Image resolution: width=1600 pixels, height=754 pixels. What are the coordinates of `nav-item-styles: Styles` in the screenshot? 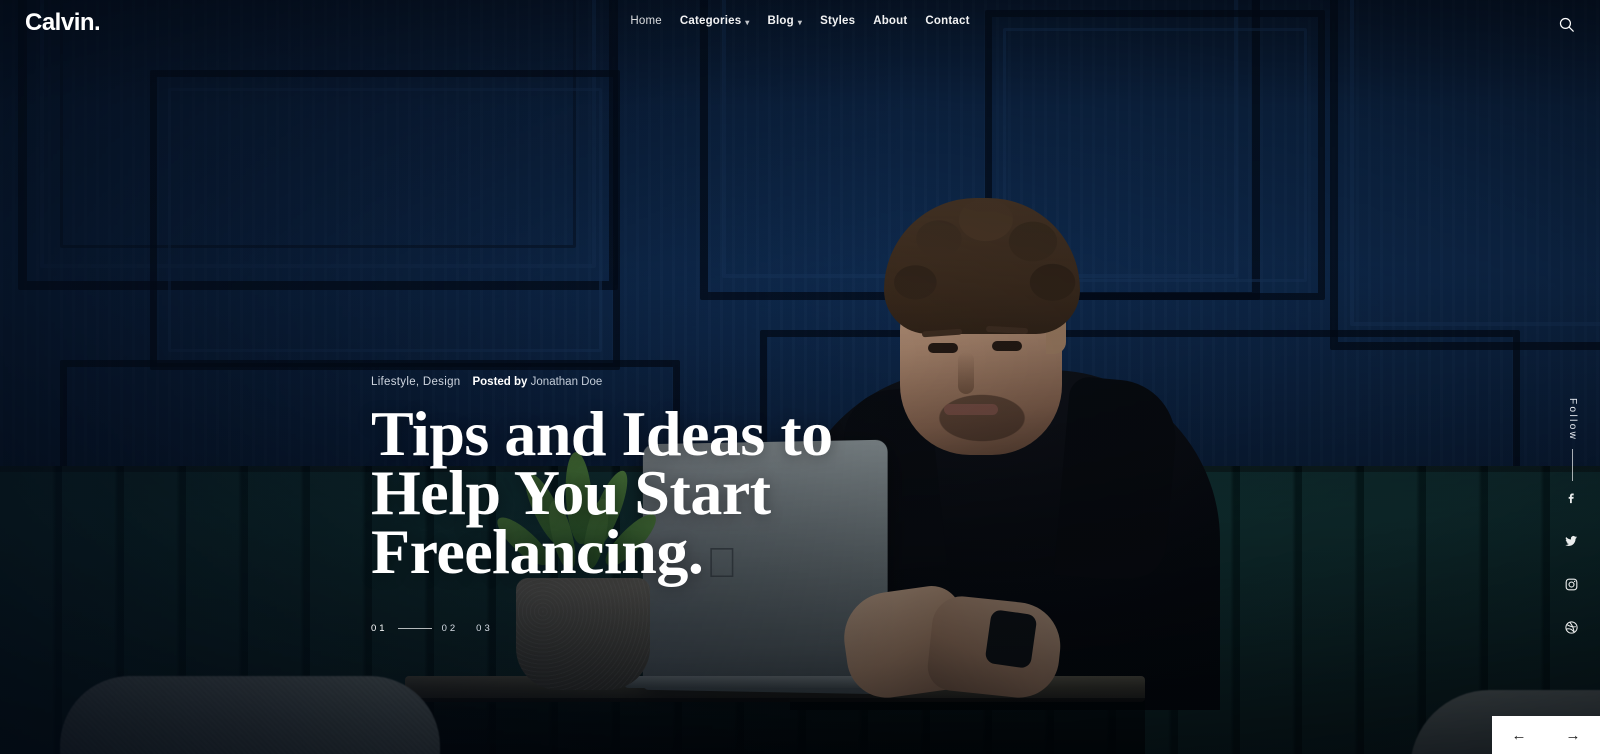 It's located at (837, 21).